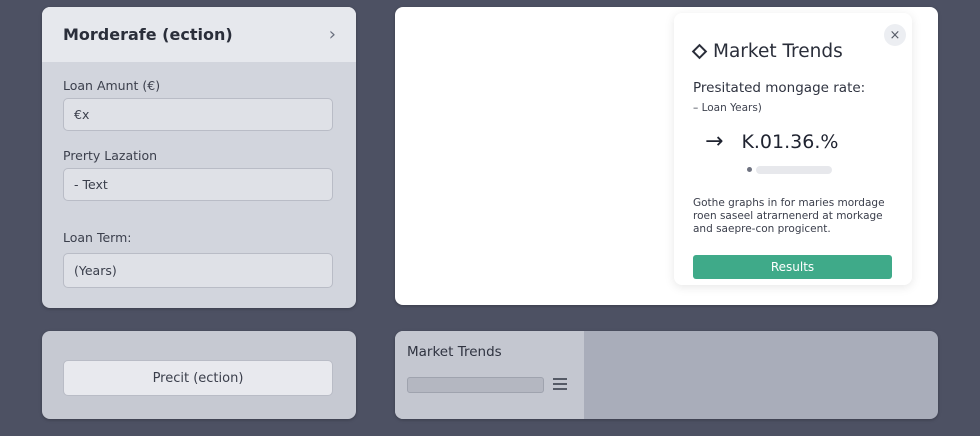 This screenshot has height=436, width=980. What do you see at coordinates (198, 184) in the screenshot?
I see `location-input: - Text` at bounding box center [198, 184].